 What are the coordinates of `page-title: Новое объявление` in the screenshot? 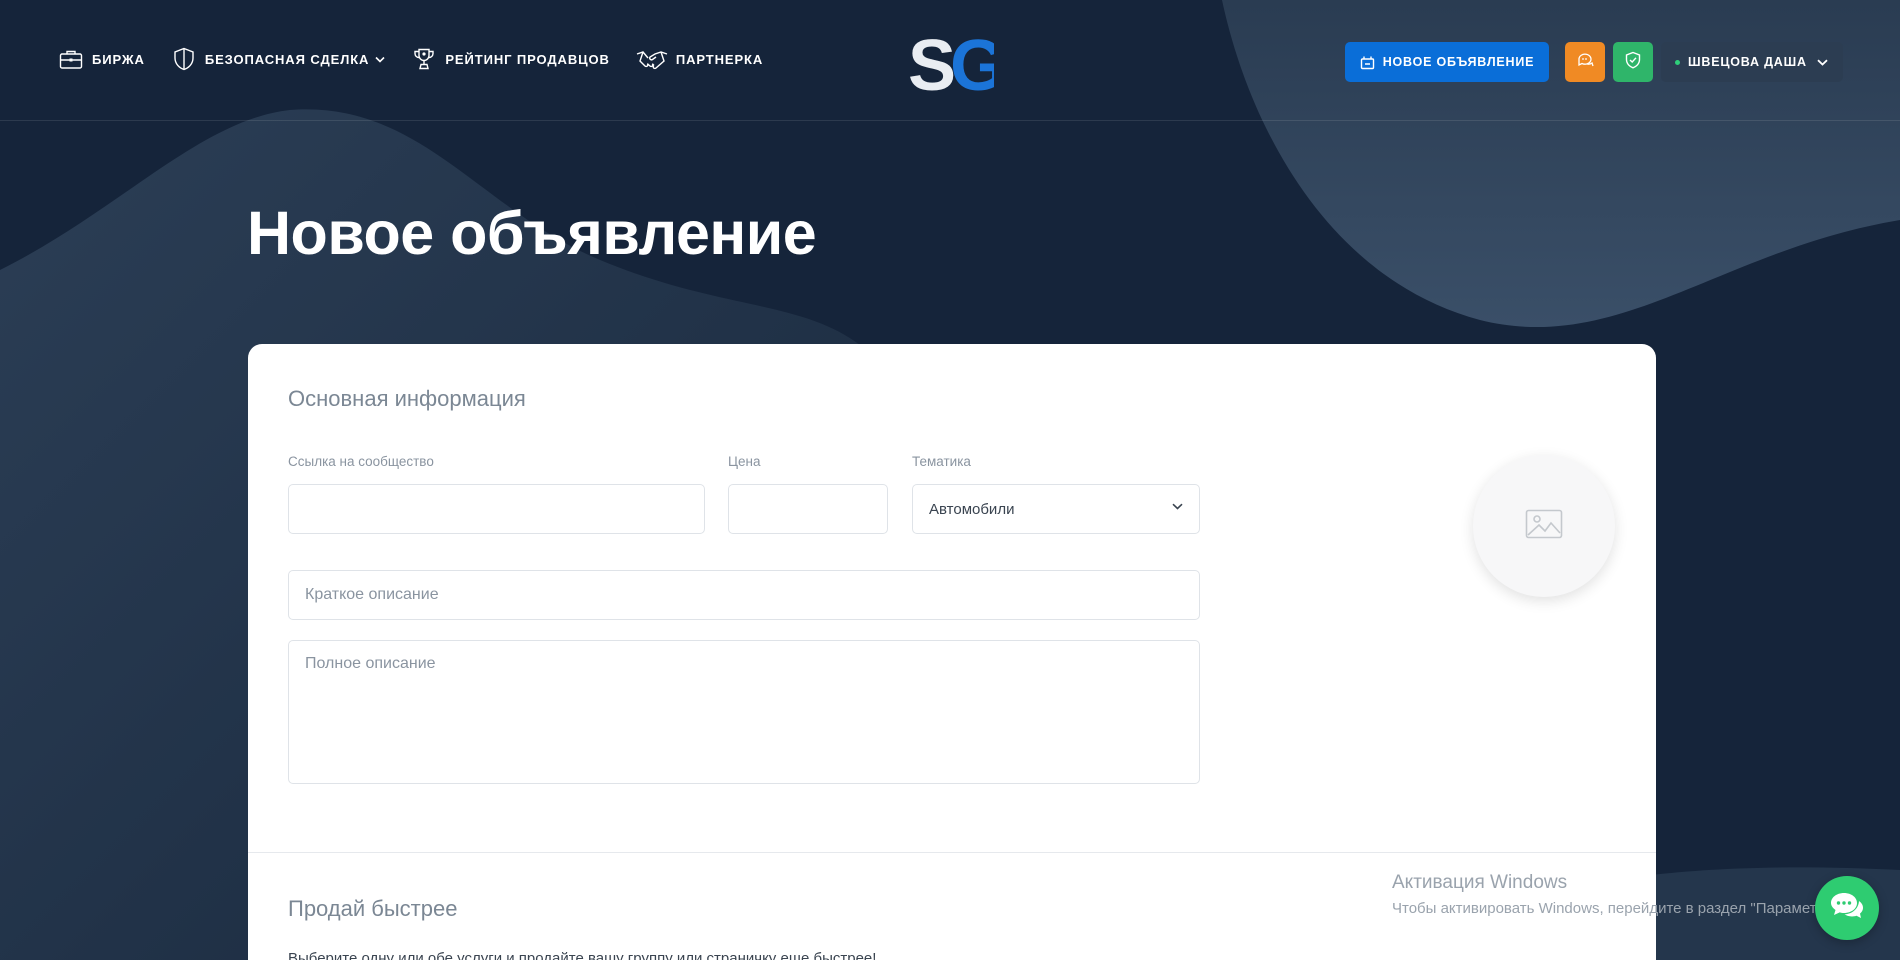 It's located at (532, 233).